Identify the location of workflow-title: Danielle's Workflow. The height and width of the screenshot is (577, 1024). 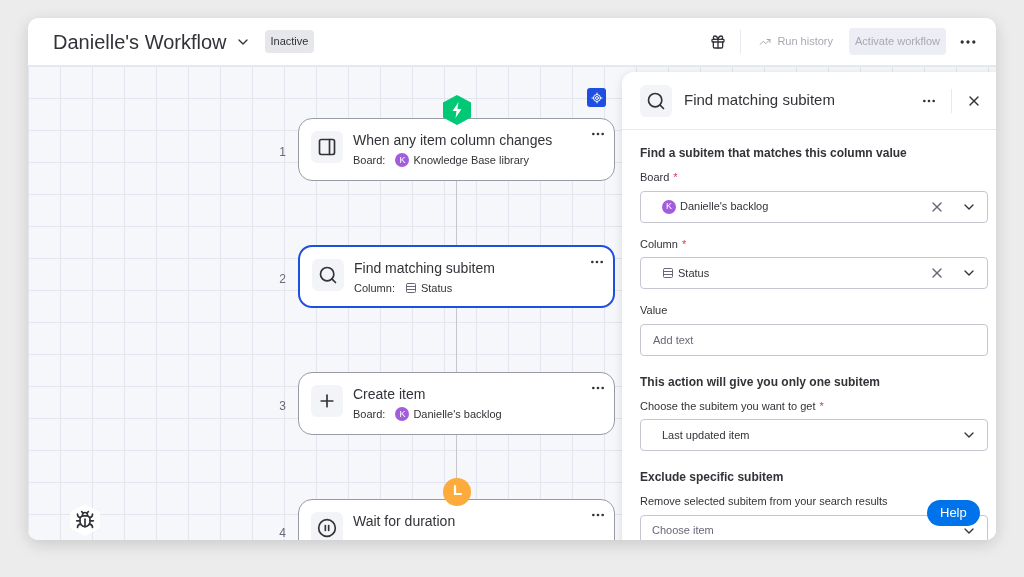
(140, 42).